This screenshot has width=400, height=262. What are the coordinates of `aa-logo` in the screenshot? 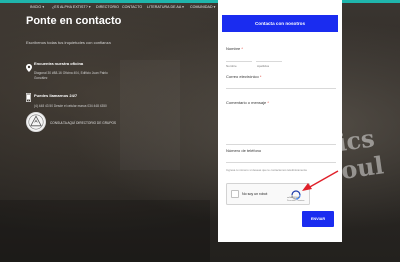 It's located at (36, 122).